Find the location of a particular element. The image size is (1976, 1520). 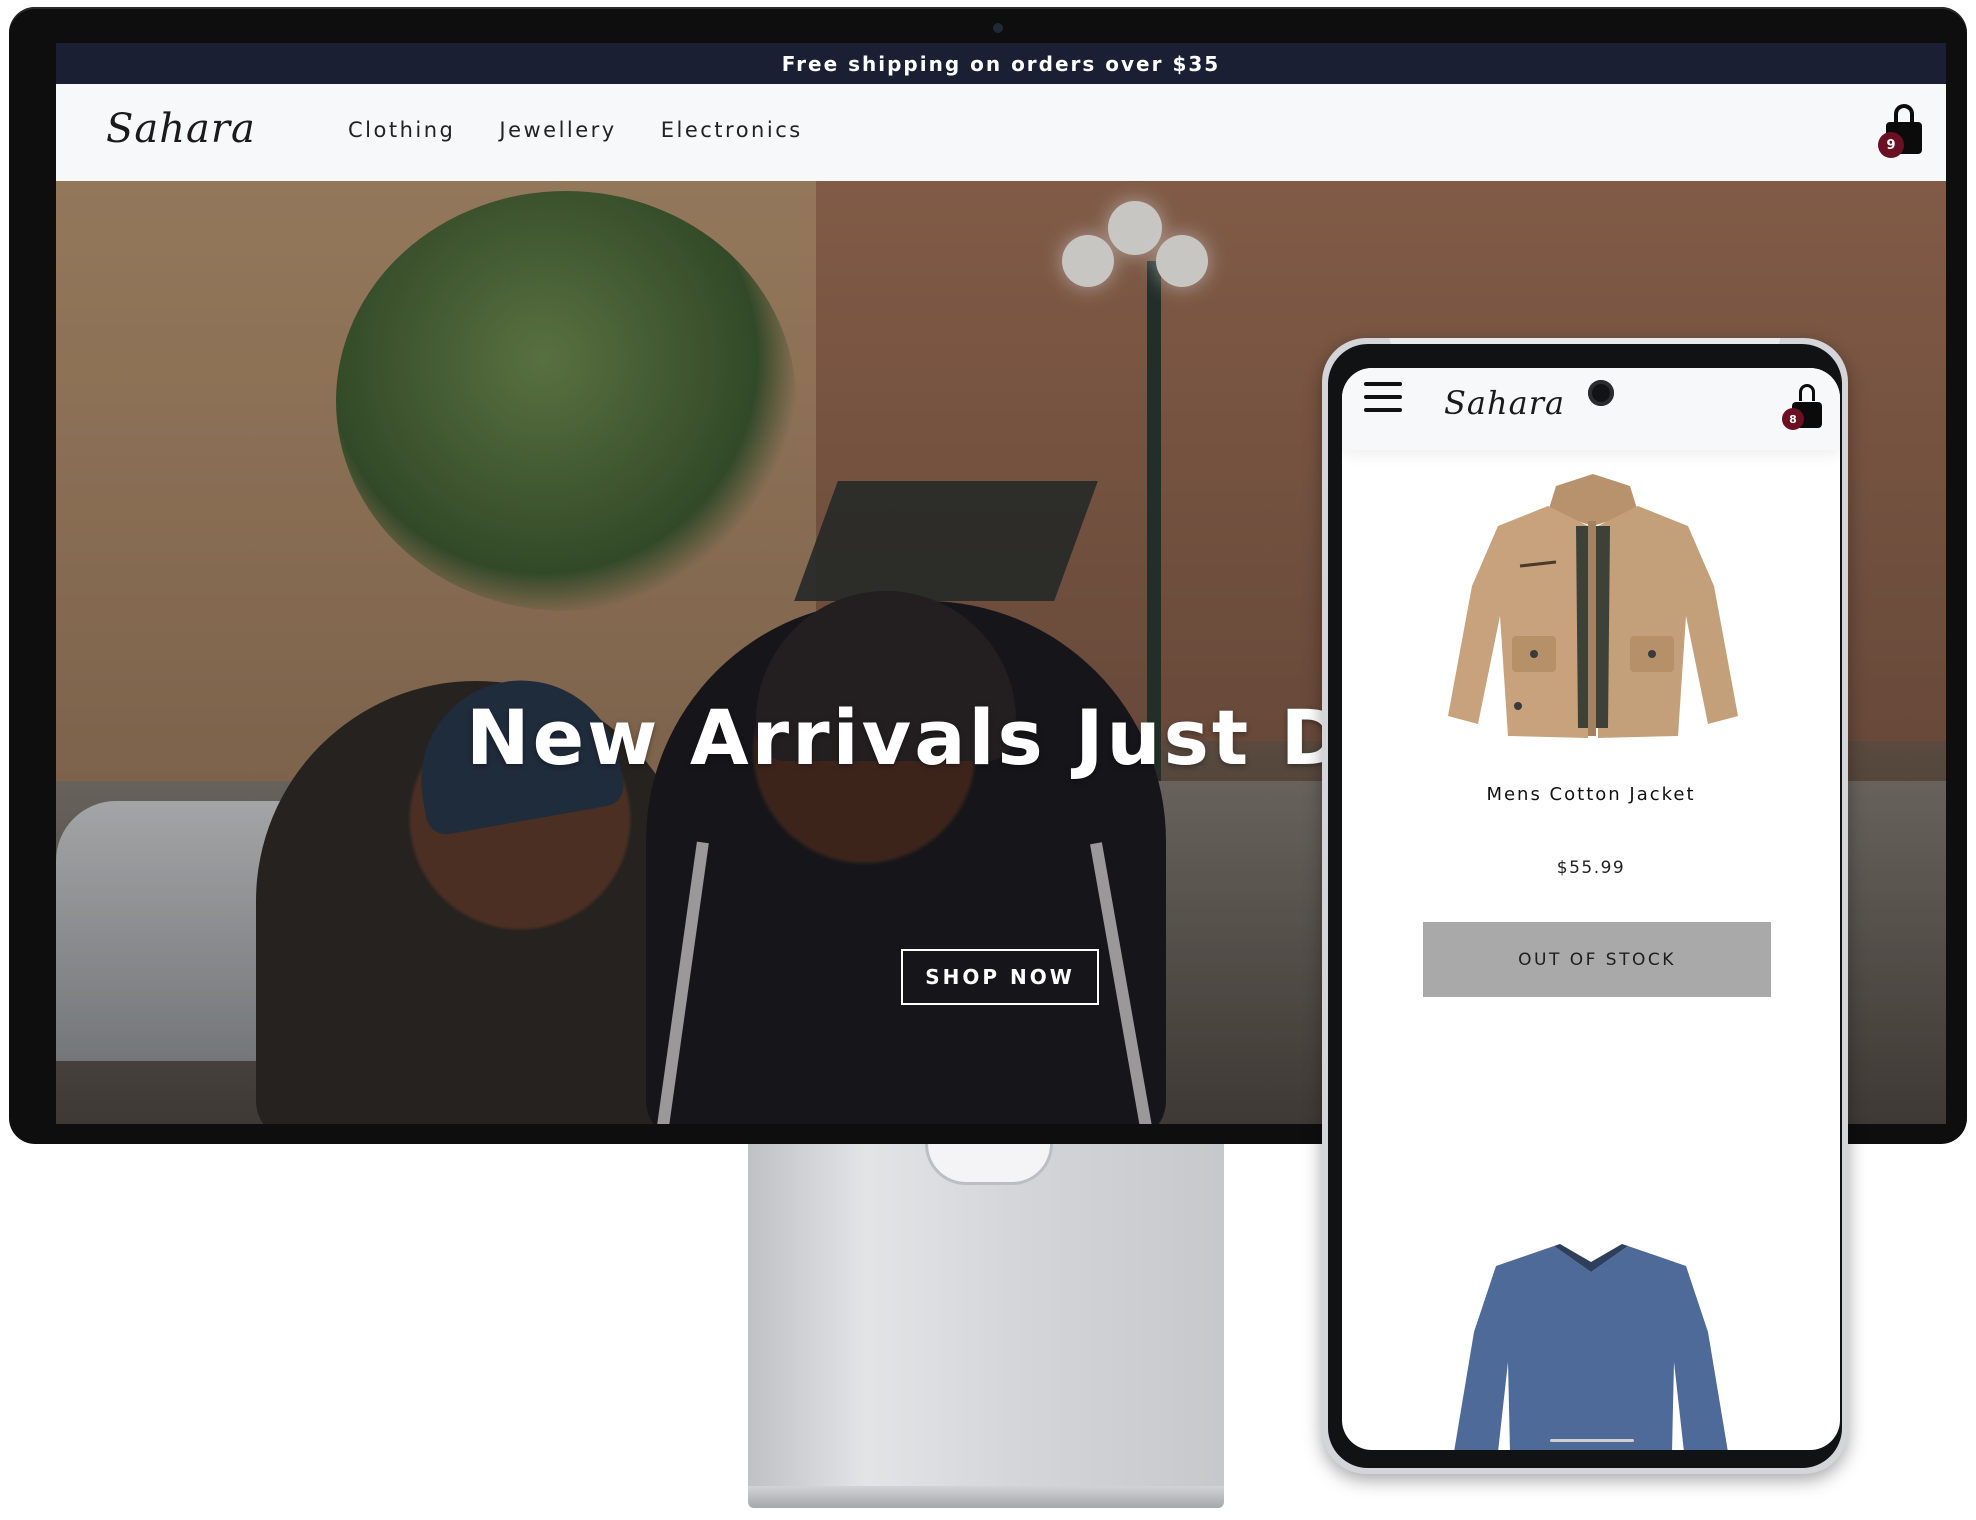

nav-link-jewellery: Jewellery is located at coordinates (557, 130).